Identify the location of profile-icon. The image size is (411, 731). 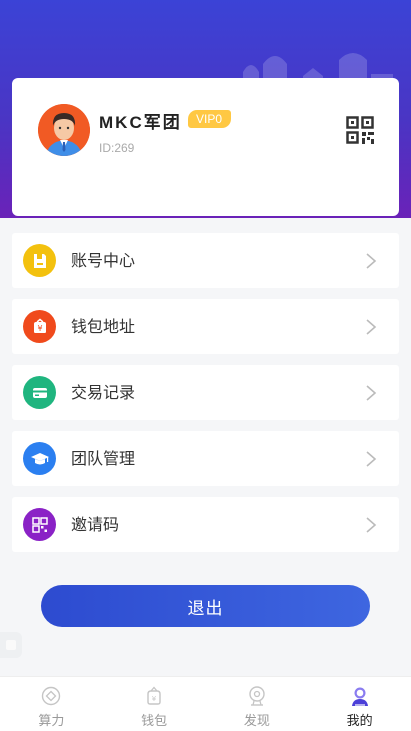
(359, 696).